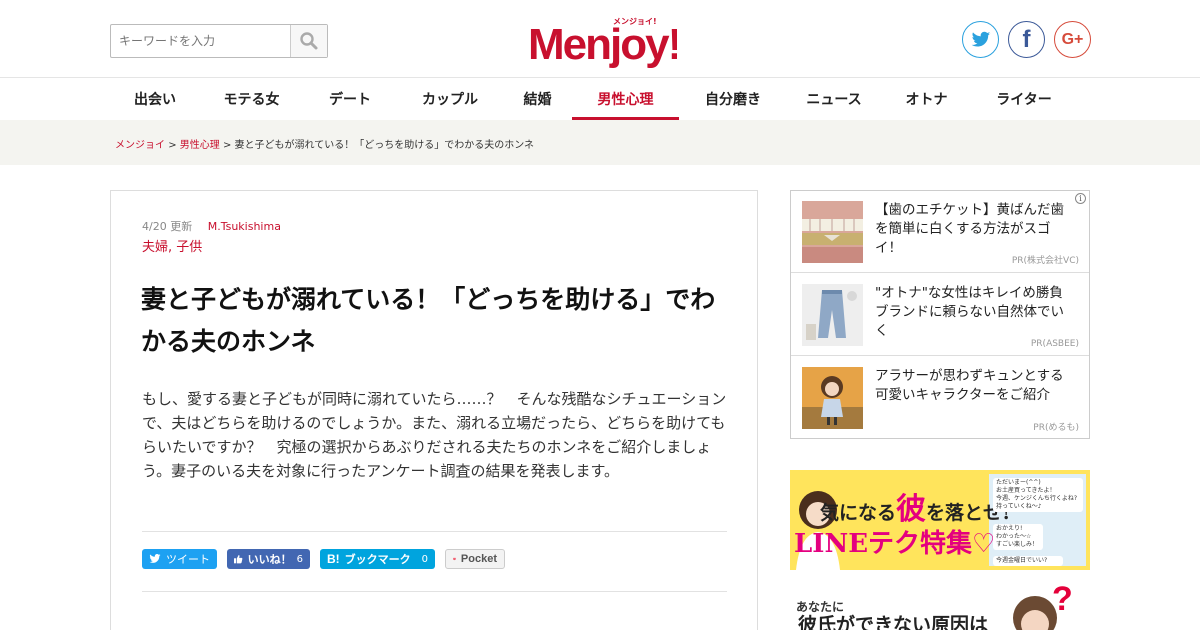  I want to click on tweet-button: ツイート, so click(179, 559).